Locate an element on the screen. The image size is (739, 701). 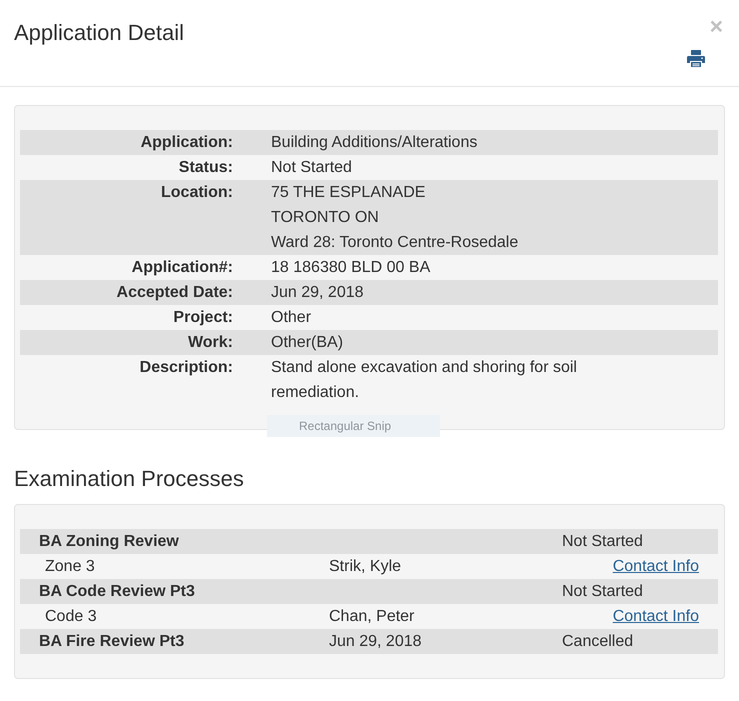
table-cell-text: Chan, Peter is located at coordinates (372, 617).